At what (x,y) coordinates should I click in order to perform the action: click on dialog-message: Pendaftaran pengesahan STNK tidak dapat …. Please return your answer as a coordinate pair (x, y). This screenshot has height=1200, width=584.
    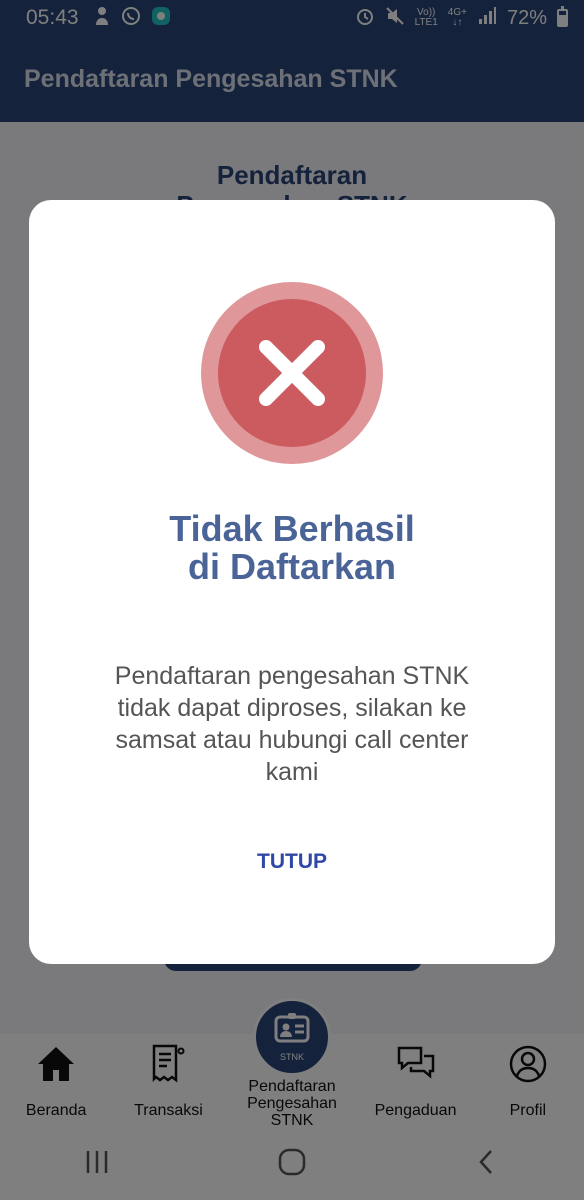
    Looking at the image, I should click on (292, 724).